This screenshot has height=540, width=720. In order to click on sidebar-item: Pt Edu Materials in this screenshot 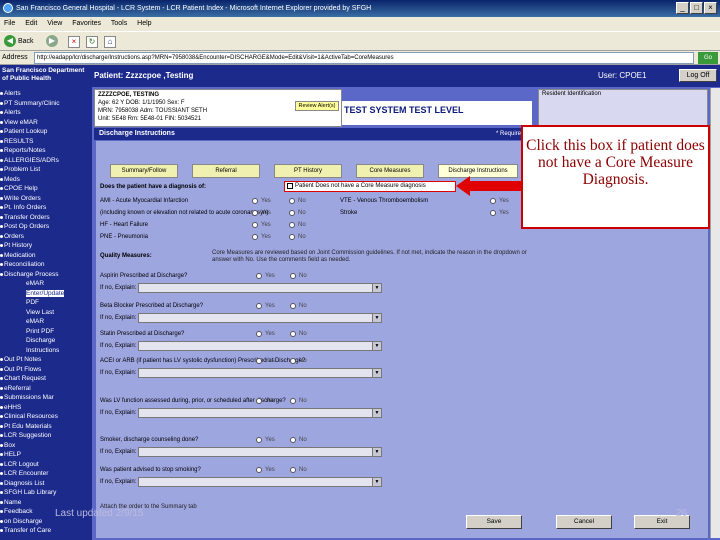, I will do `click(28, 426)`.